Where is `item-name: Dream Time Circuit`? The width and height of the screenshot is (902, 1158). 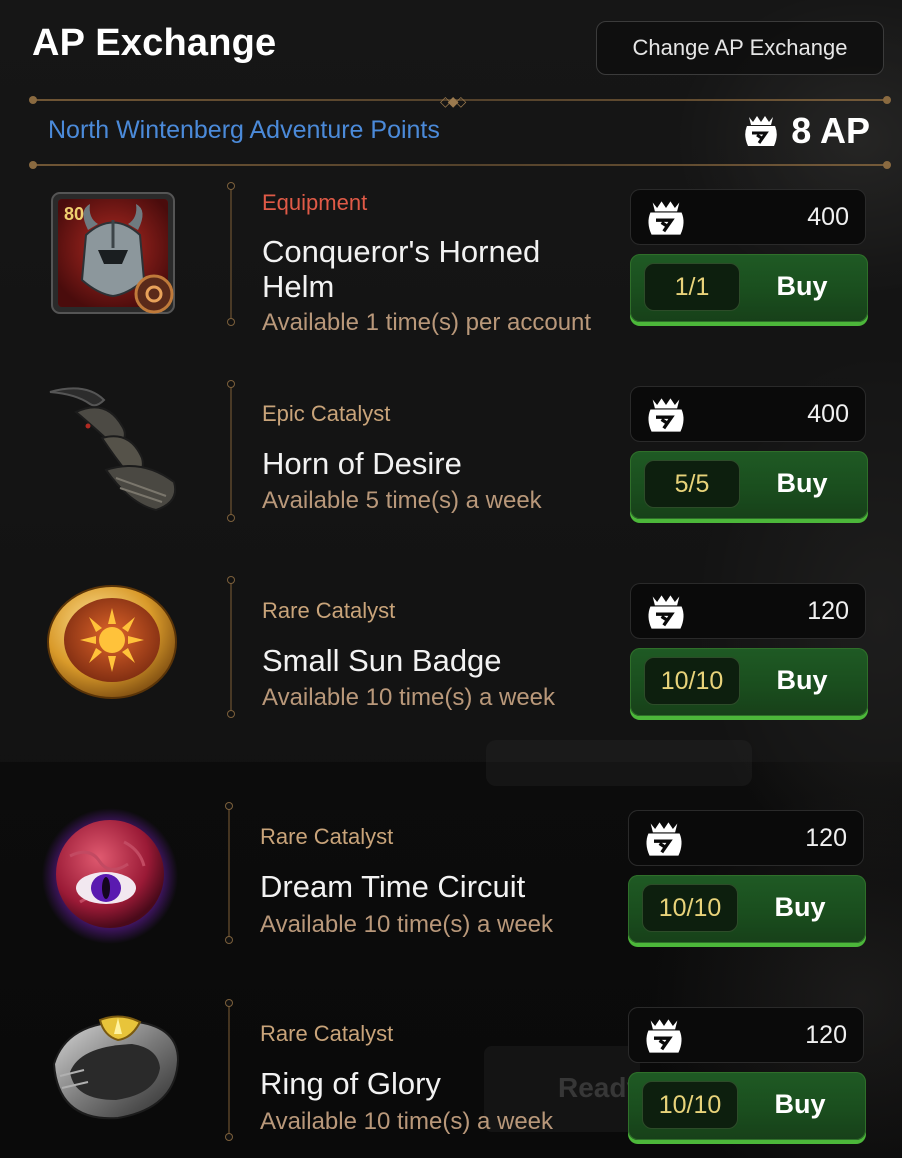
item-name: Dream Time Circuit is located at coordinates (393, 886).